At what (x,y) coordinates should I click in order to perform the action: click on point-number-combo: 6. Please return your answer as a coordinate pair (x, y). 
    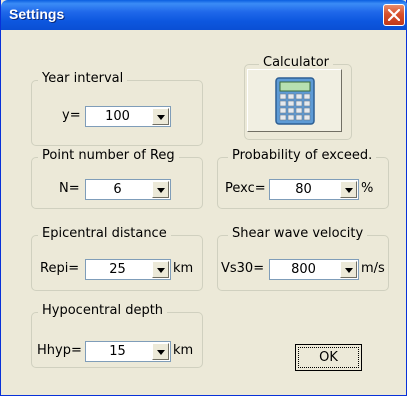
    Looking at the image, I should click on (128, 189).